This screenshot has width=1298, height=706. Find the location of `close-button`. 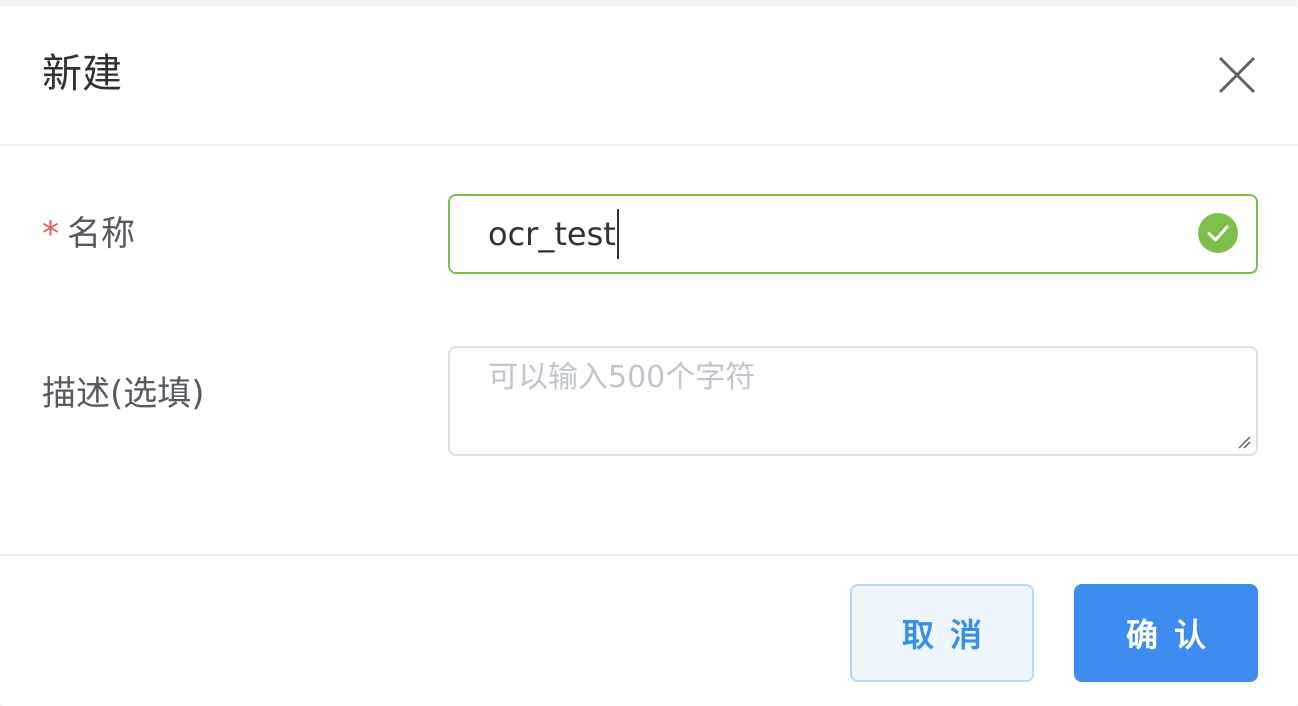

close-button is located at coordinates (1237, 75).